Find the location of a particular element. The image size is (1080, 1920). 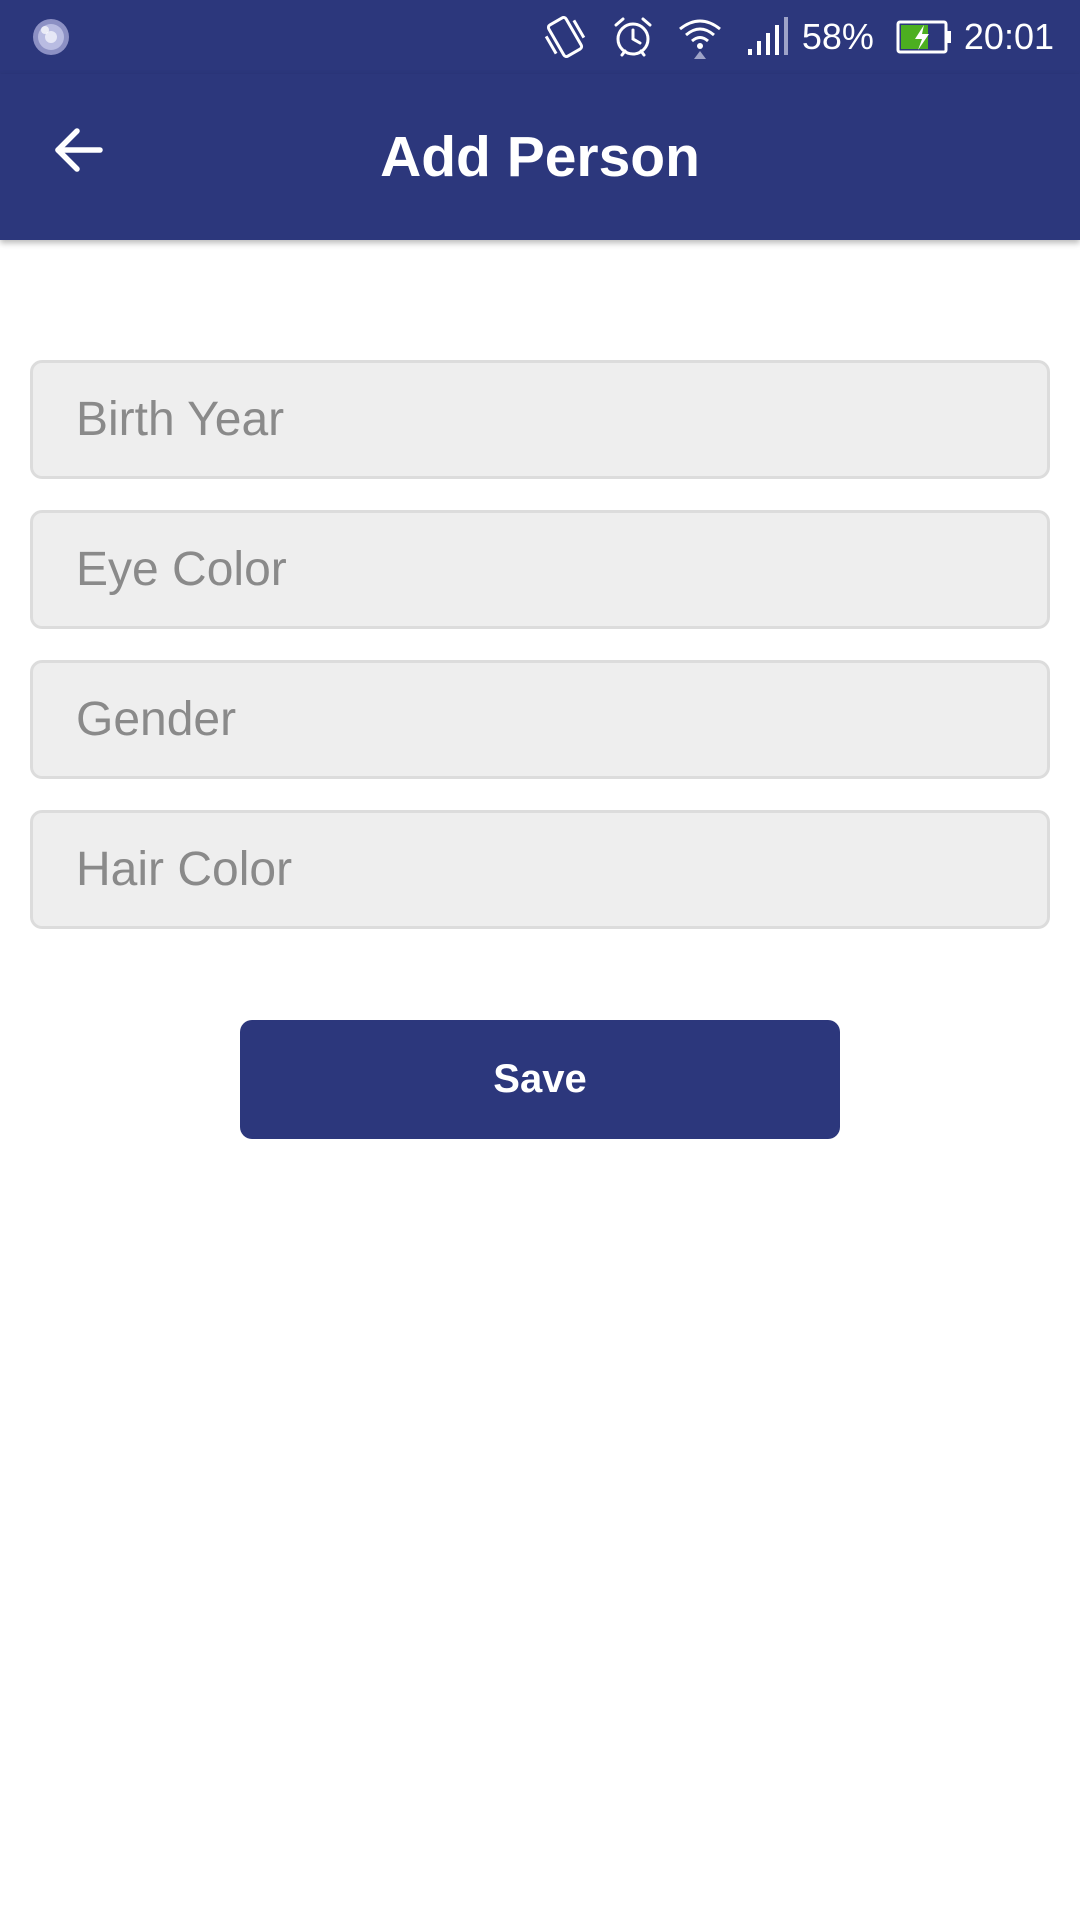

eye-color-input is located at coordinates (540, 569).